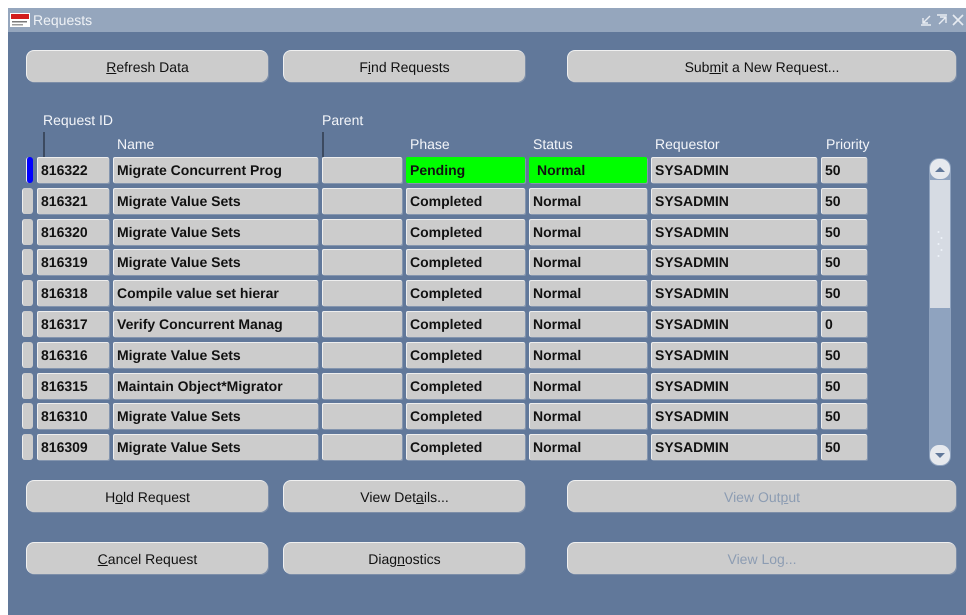 The image size is (966, 615). What do you see at coordinates (73, 201) in the screenshot?
I see `request-id-cell: 816321` at bounding box center [73, 201].